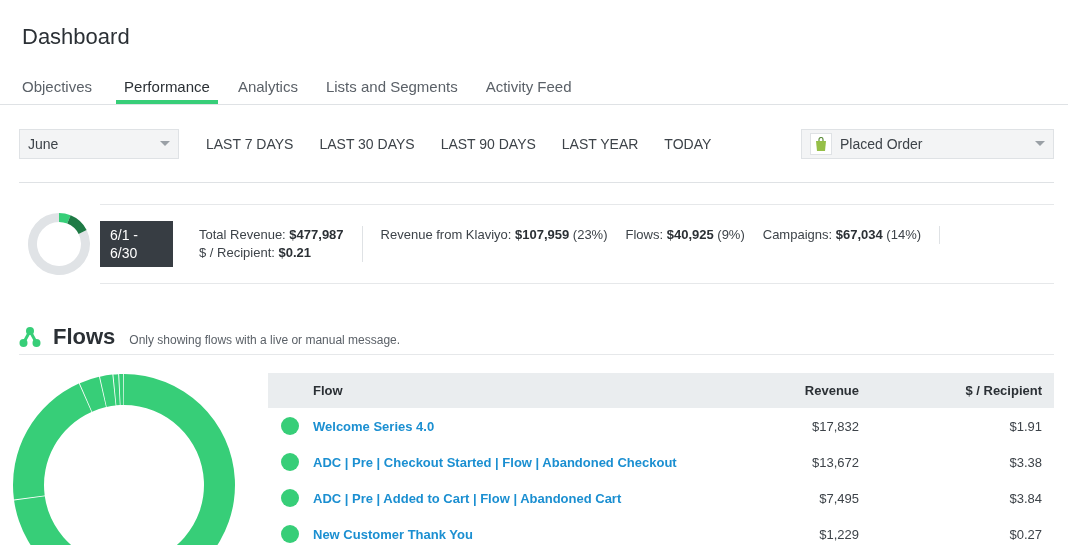 This screenshot has width=1068, height=545. Describe the element at coordinates (821, 143) in the screenshot. I see `shopping-bag-icon` at that location.